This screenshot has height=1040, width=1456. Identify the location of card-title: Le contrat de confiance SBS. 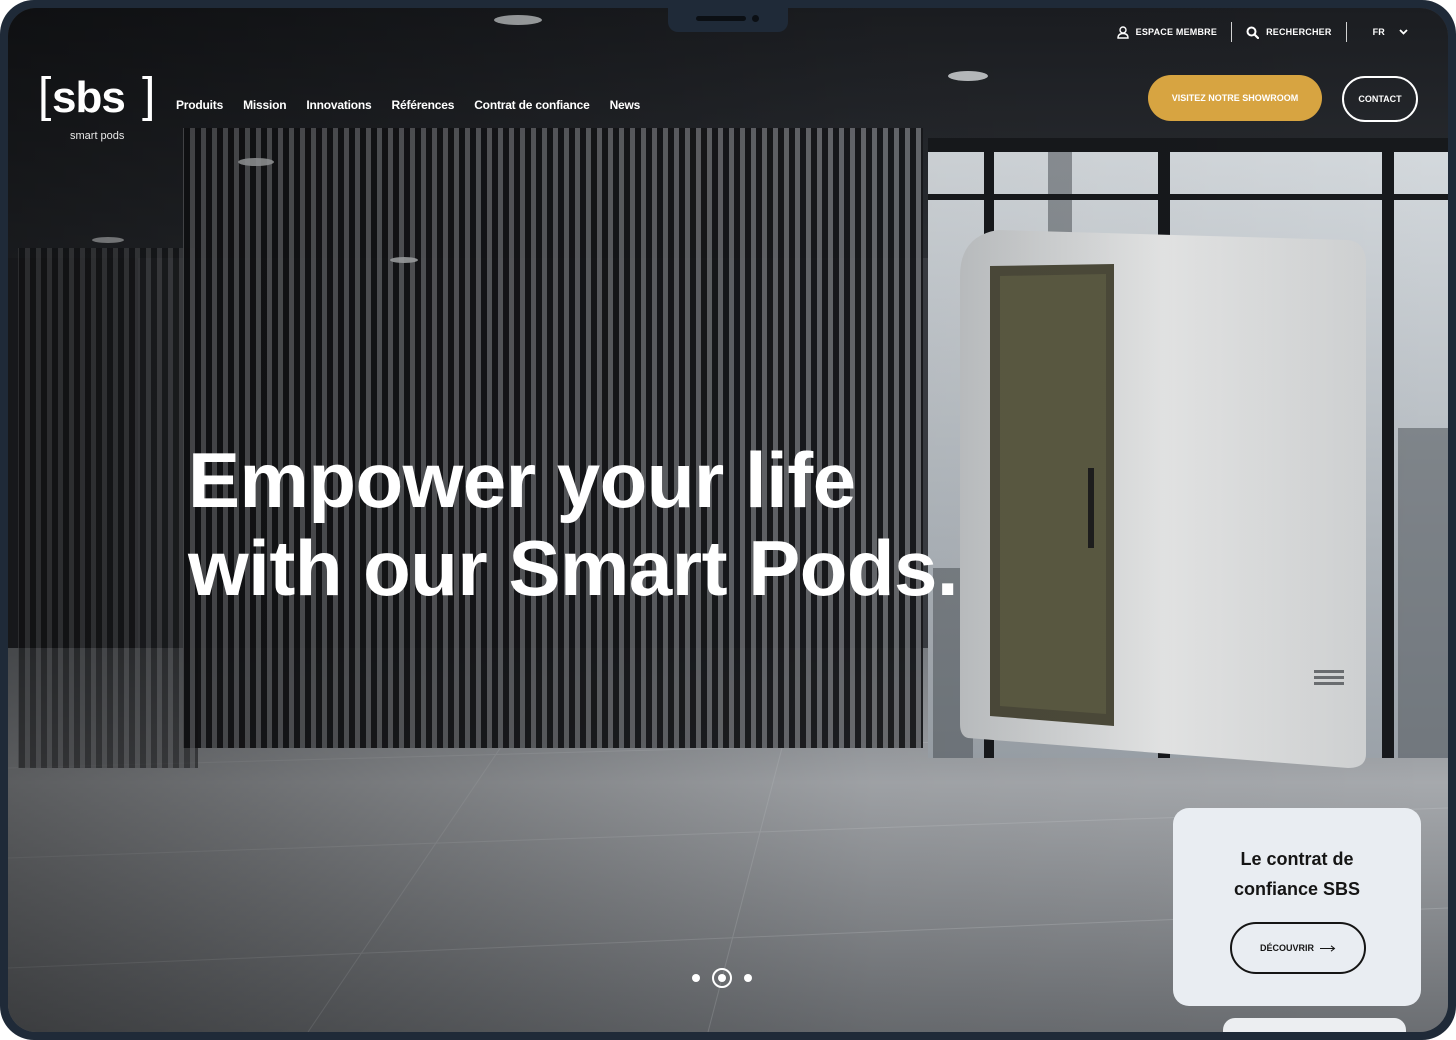
(1297, 874).